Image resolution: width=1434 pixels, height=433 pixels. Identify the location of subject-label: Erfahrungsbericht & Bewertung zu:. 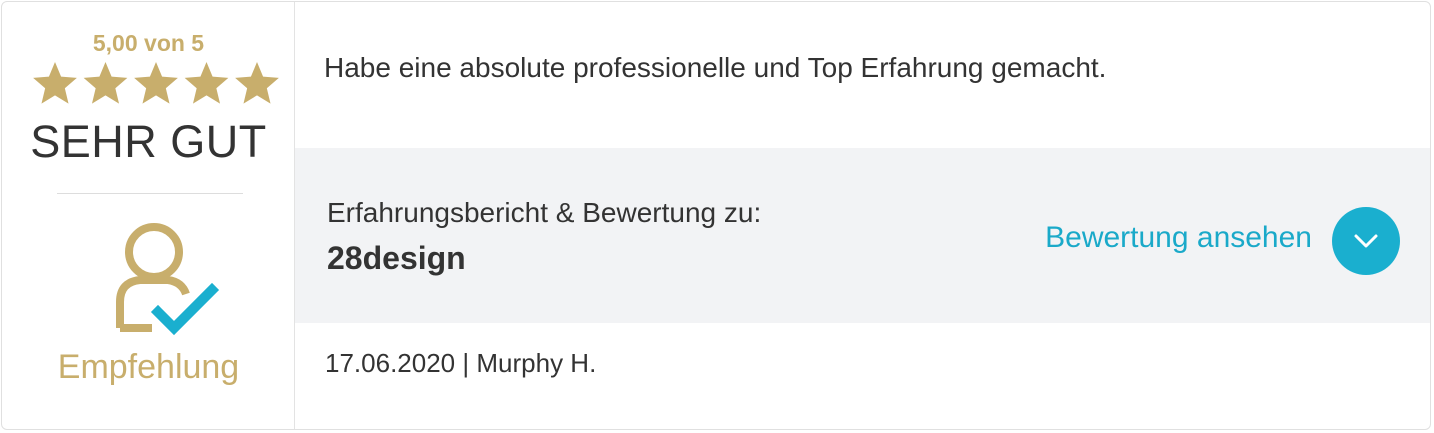
(544, 212).